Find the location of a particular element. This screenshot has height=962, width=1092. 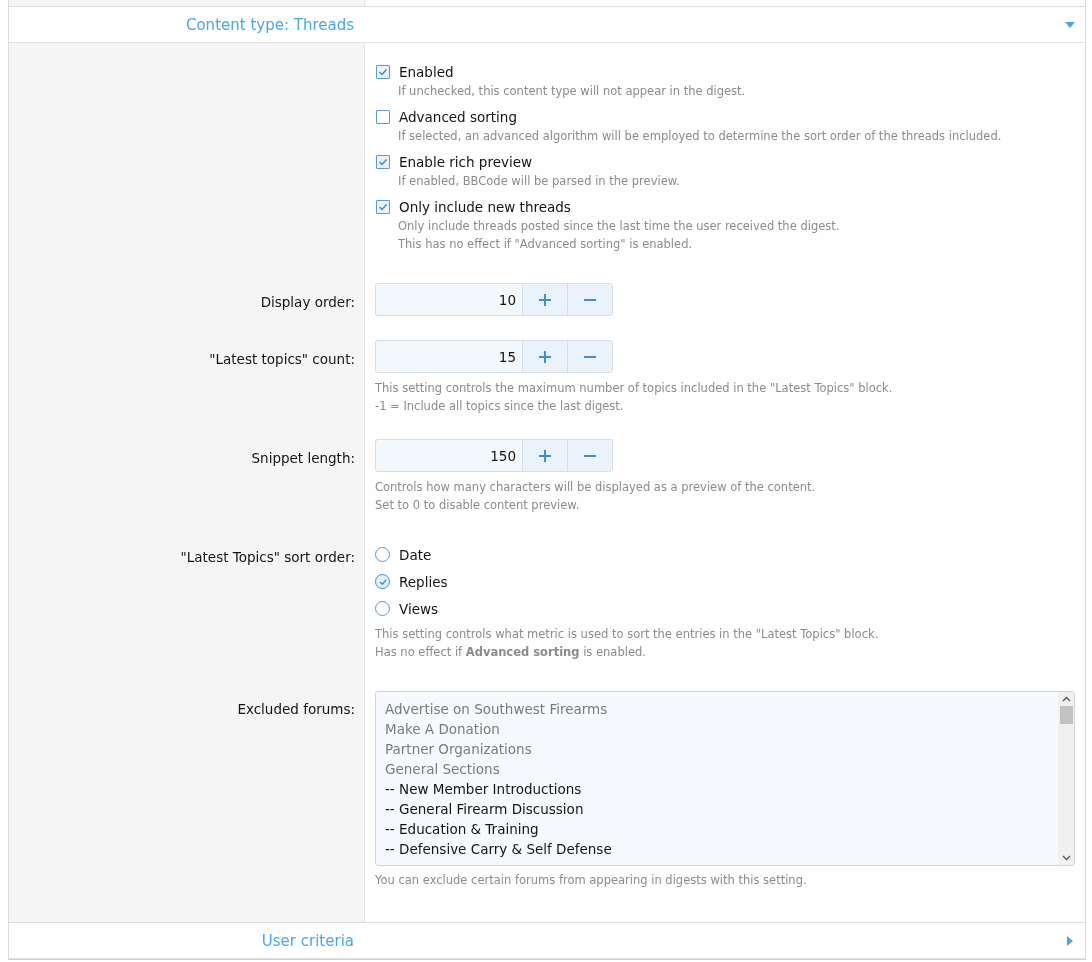

checkbox-label: Only include new threads is located at coordinates (485, 206).